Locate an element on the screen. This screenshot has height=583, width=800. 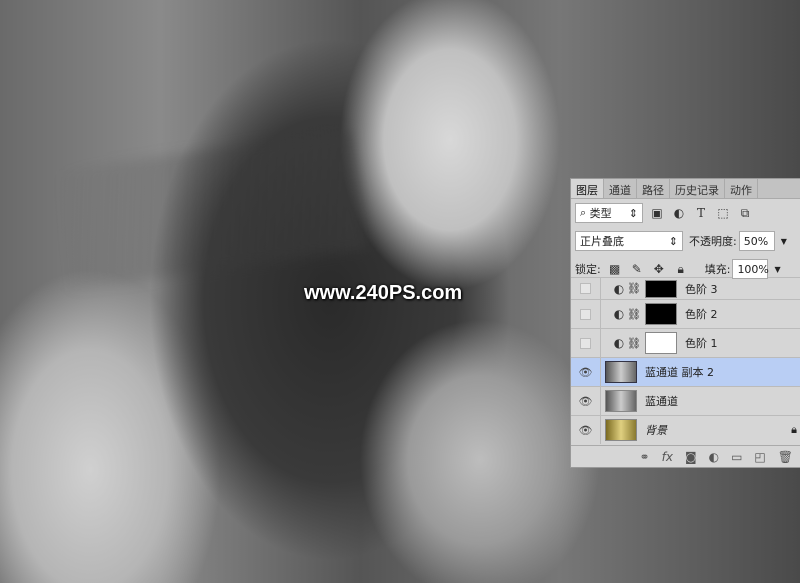
blend-mode-select: 正片叠底 ⇕ is located at coordinates (629, 241).